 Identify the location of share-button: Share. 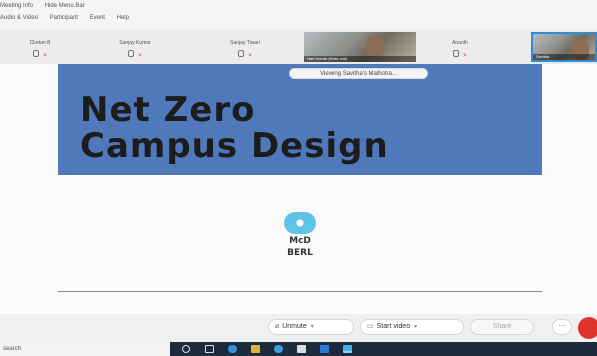
(502, 327).